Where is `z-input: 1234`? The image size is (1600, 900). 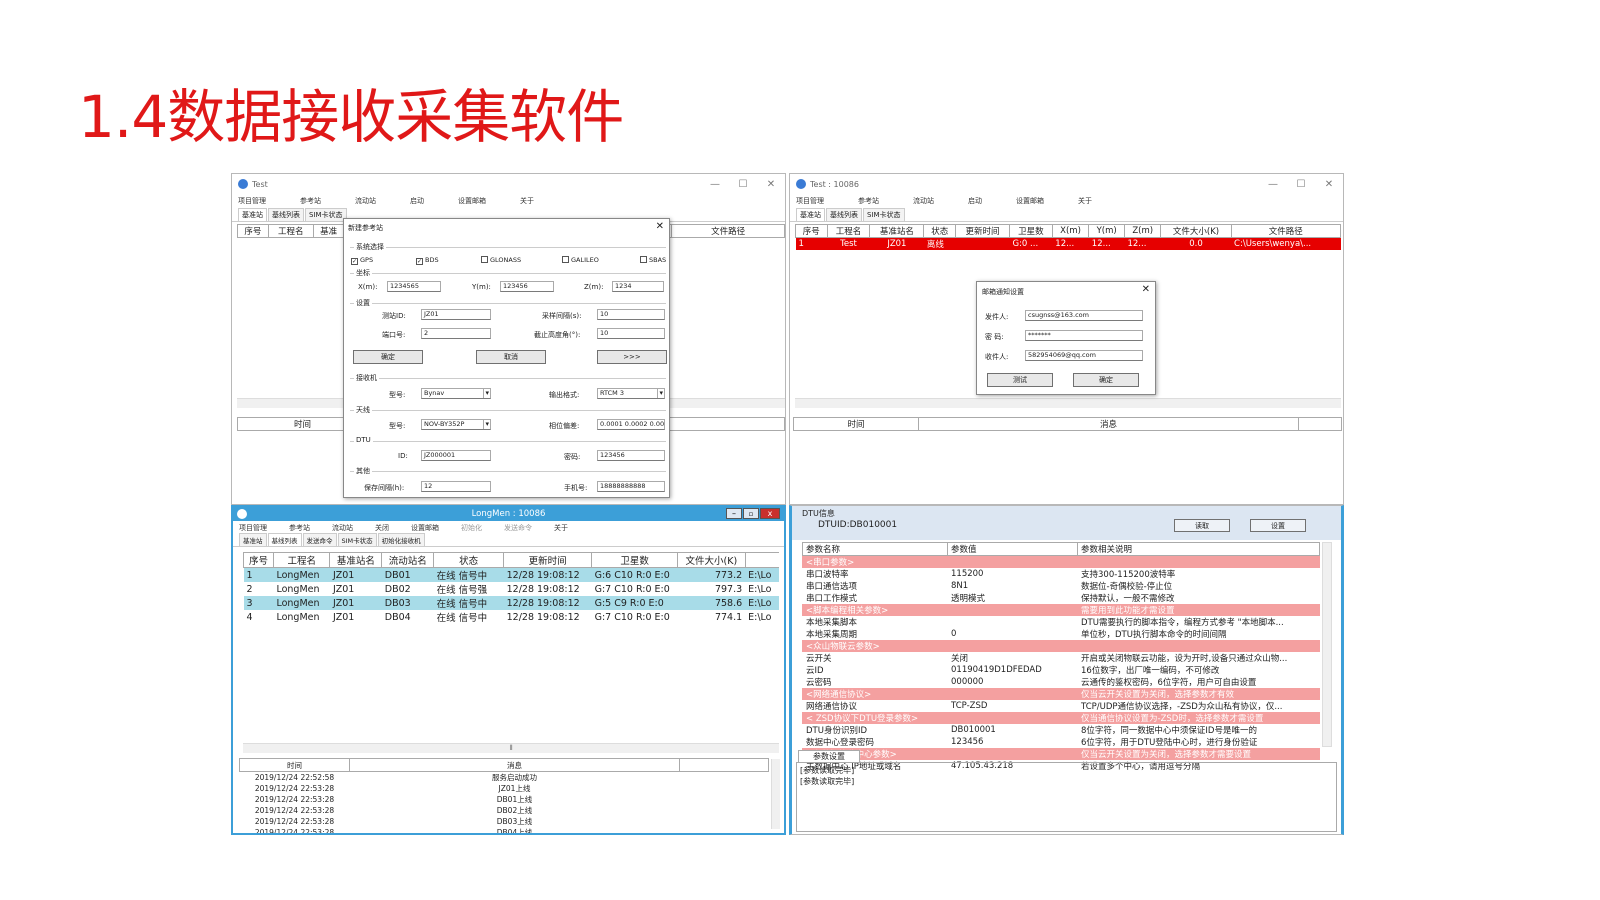 z-input: 1234 is located at coordinates (638, 286).